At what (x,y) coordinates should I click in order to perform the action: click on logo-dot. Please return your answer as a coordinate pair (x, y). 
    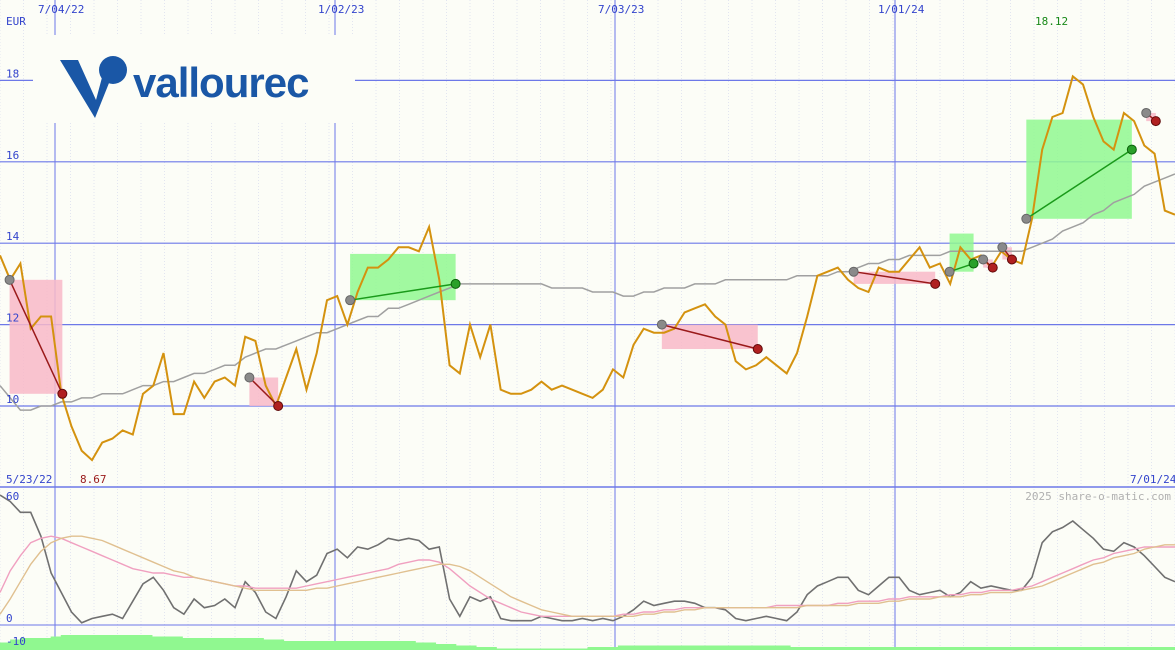
    Looking at the image, I should click on (113, 70).